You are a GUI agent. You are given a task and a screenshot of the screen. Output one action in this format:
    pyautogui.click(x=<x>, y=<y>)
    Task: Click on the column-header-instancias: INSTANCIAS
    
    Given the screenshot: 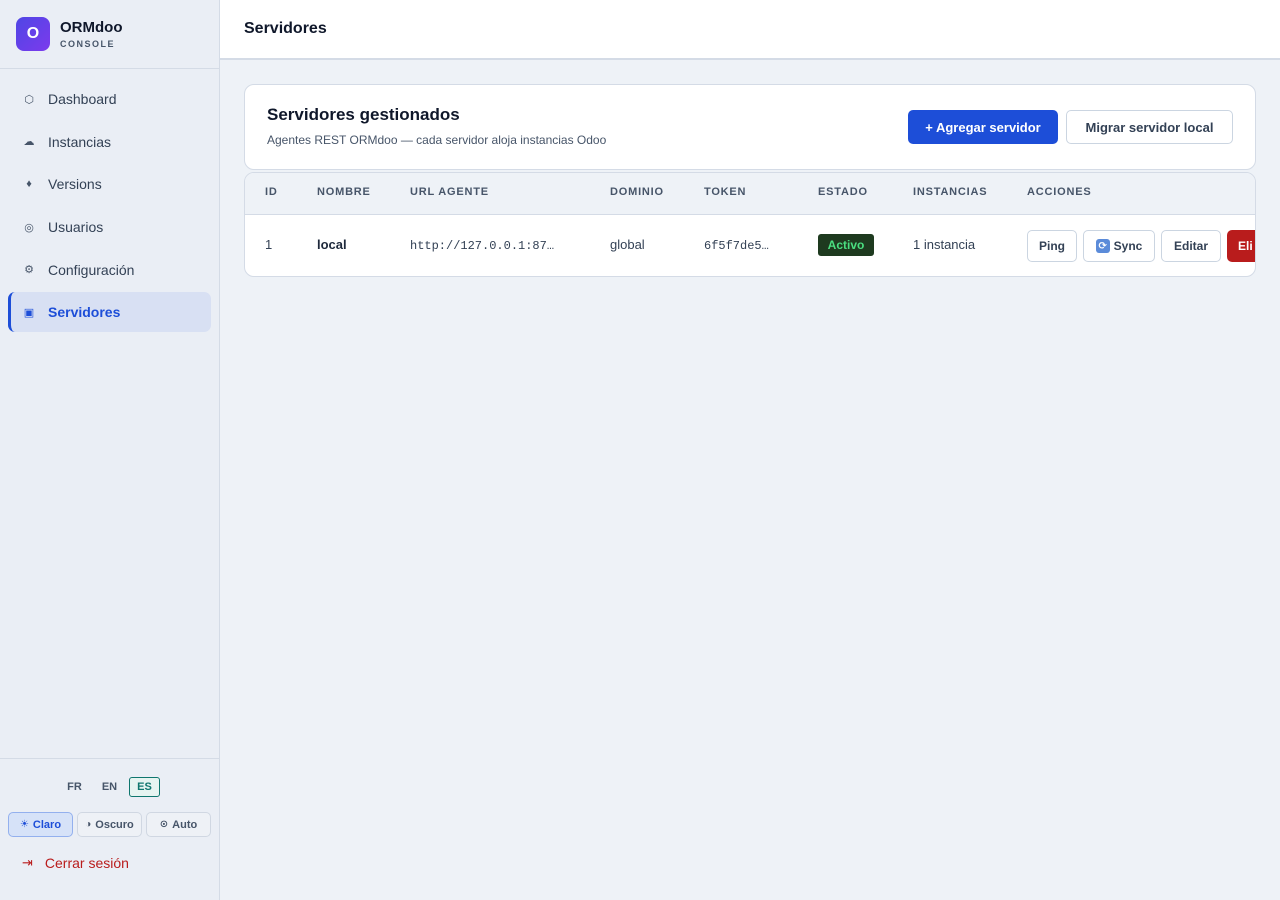 What is the action you would take?
    pyautogui.click(x=950, y=192)
    